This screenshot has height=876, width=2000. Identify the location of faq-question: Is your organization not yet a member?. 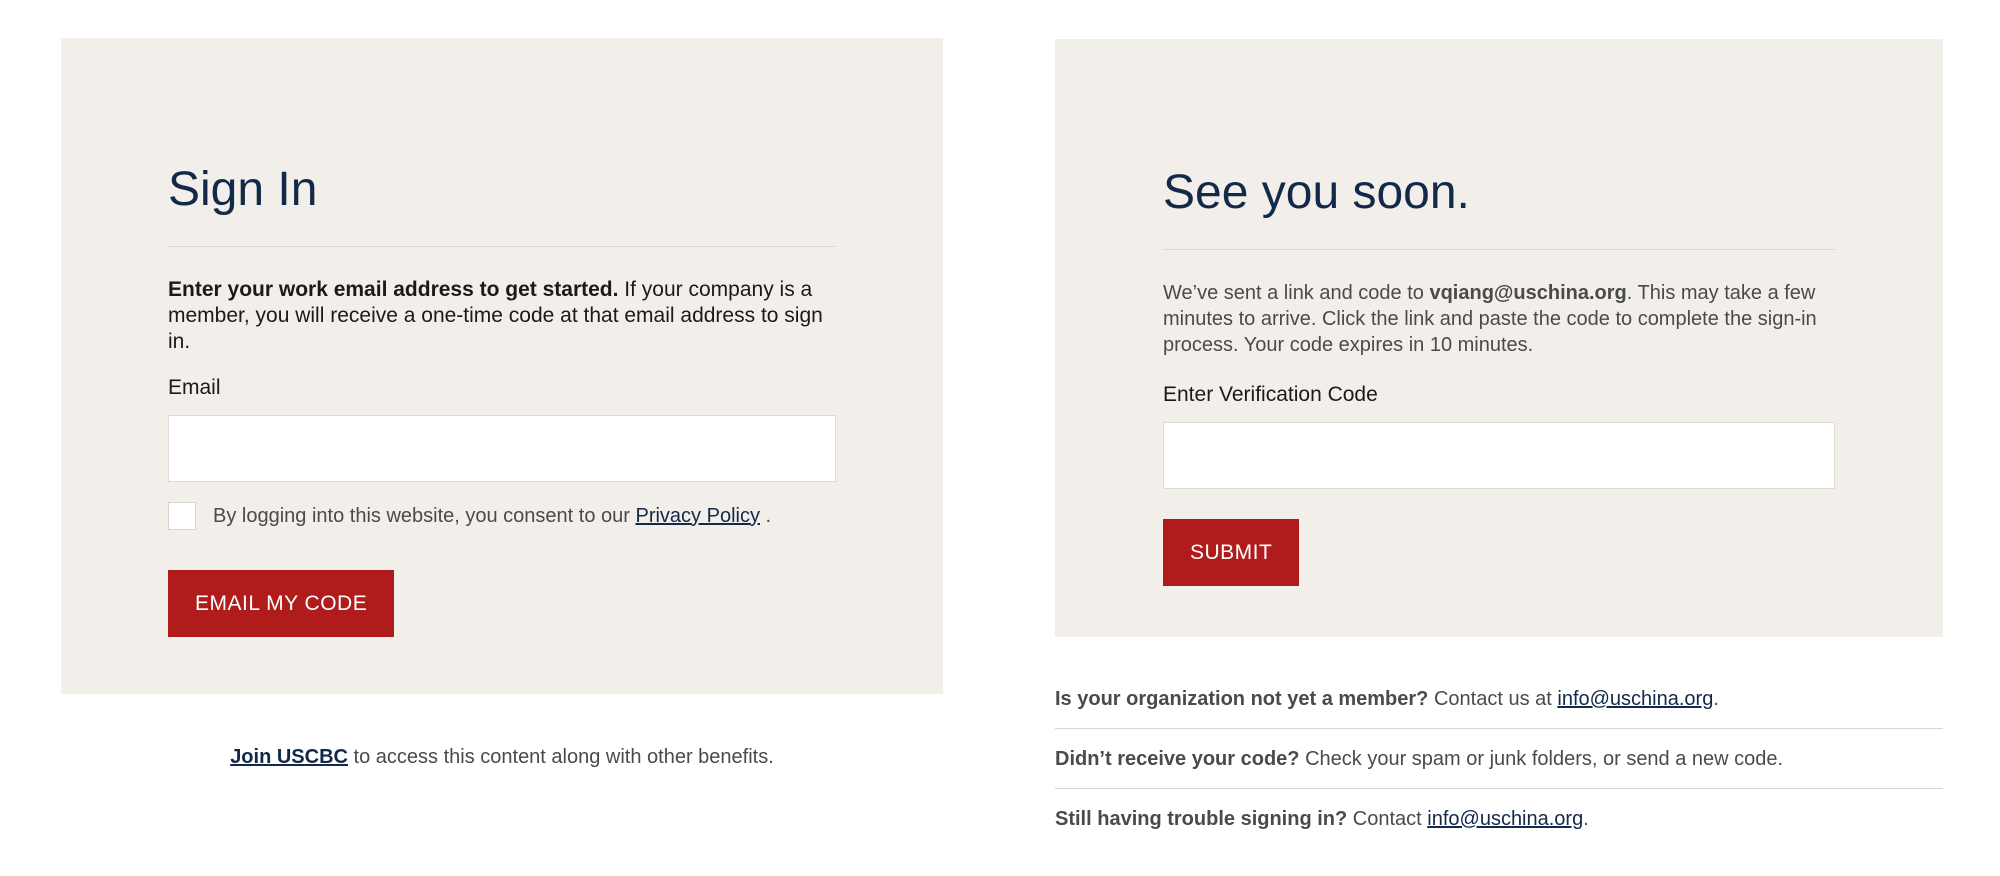
(1242, 699).